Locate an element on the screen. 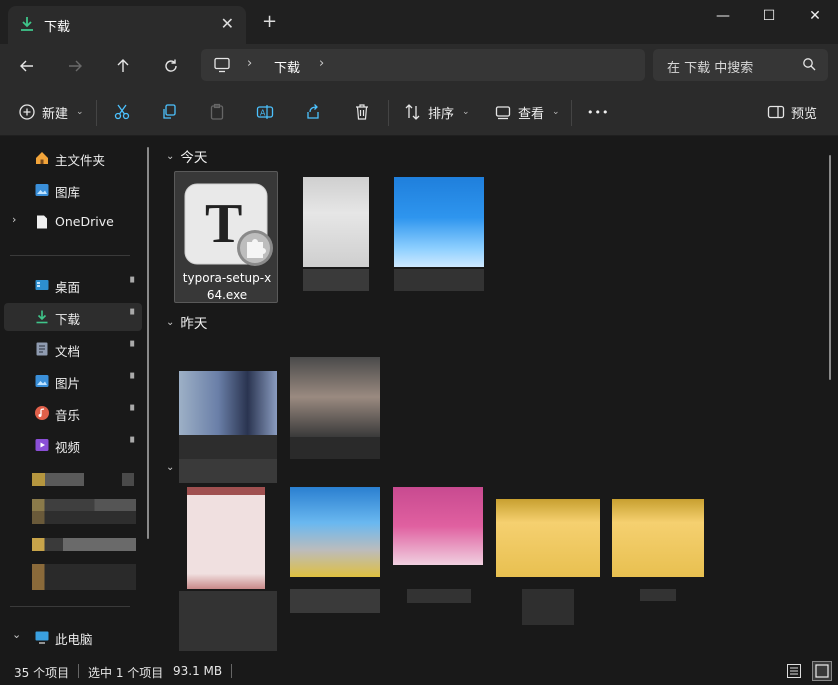 Image resolution: width=838 pixels, height=685 pixels. sort-label: 排序 is located at coordinates (441, 114).